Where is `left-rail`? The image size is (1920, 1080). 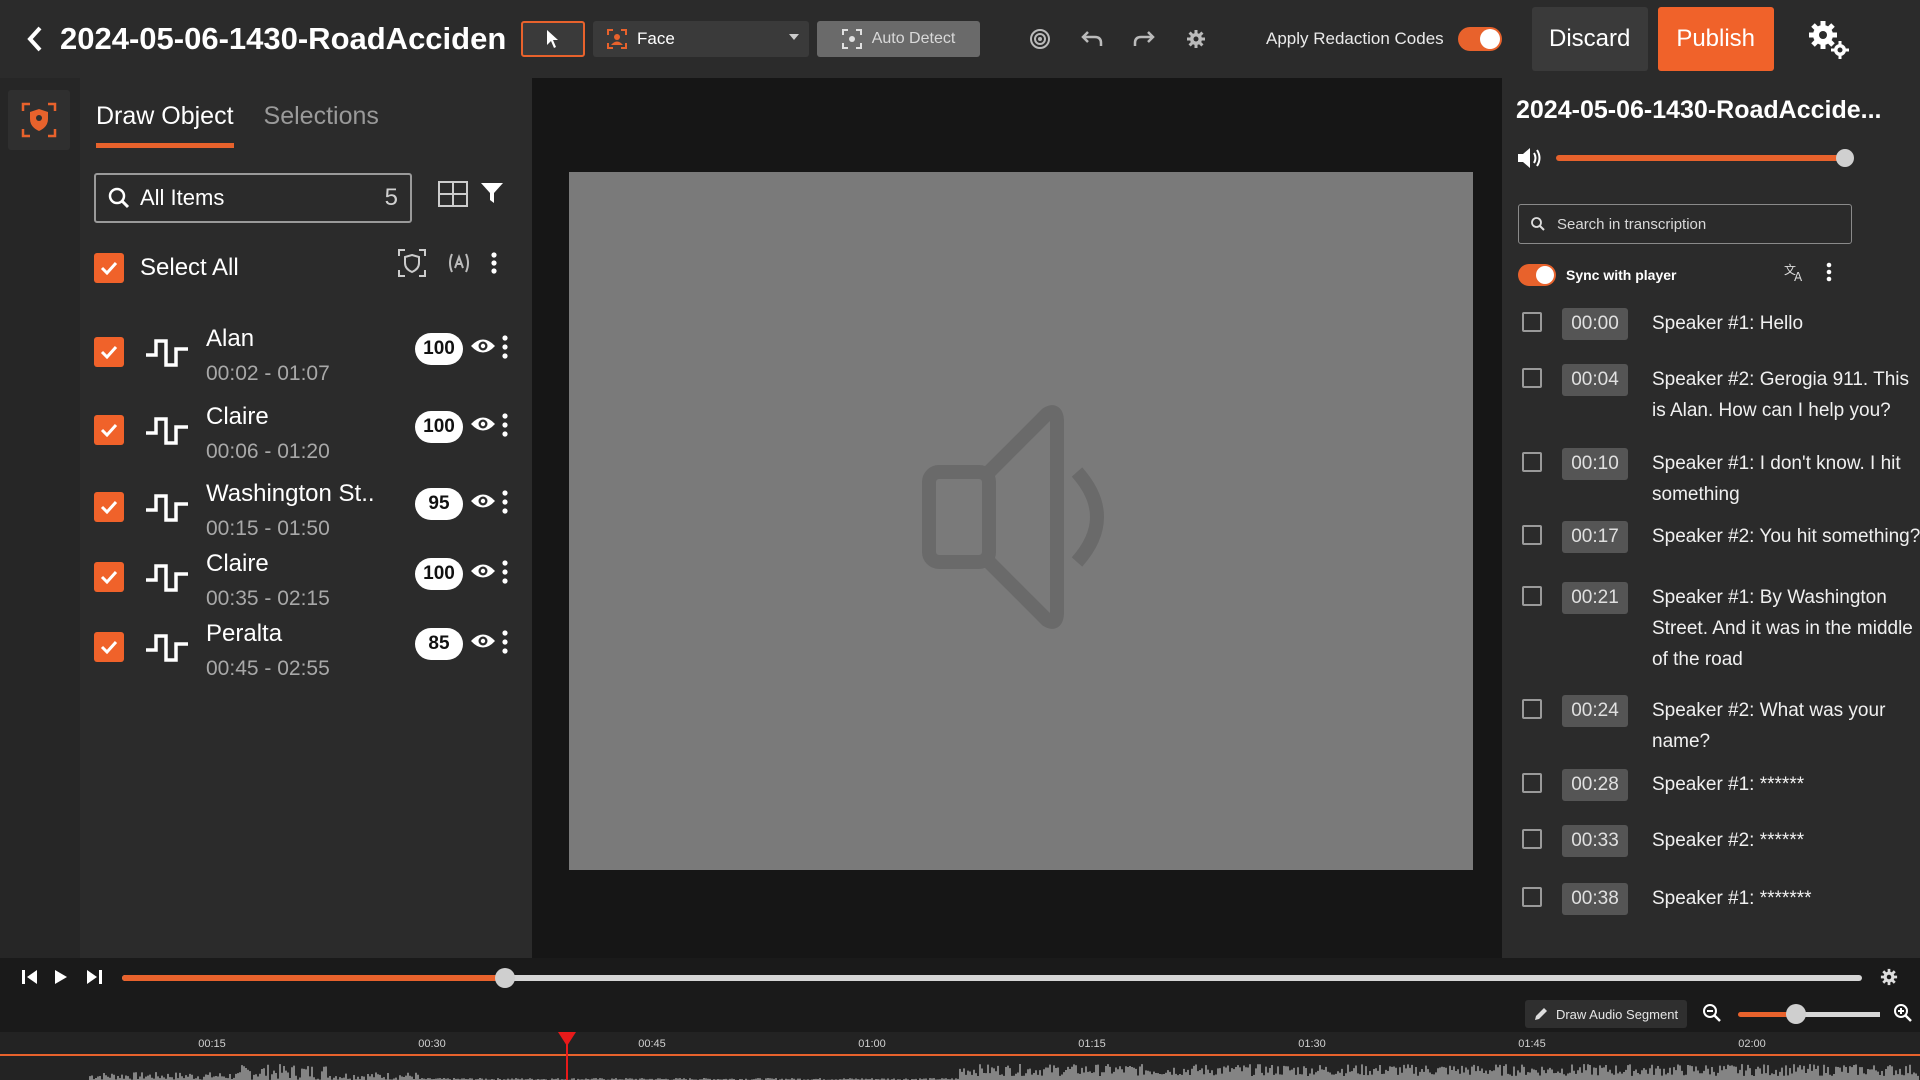
left-rail is located at coordinates (40, 518).